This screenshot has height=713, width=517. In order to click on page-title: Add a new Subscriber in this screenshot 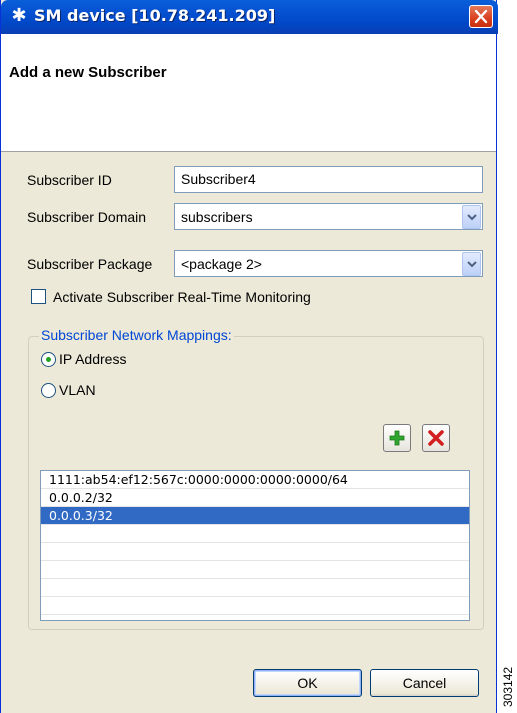, I will do `click(88, 72)`.